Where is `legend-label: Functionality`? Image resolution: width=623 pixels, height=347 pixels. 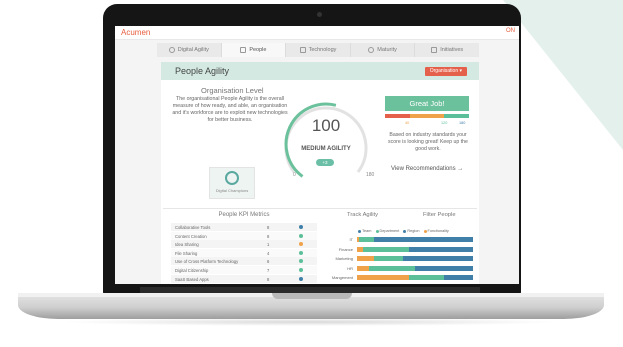 legend-label: Functionality is located at coordinates (438, 231).